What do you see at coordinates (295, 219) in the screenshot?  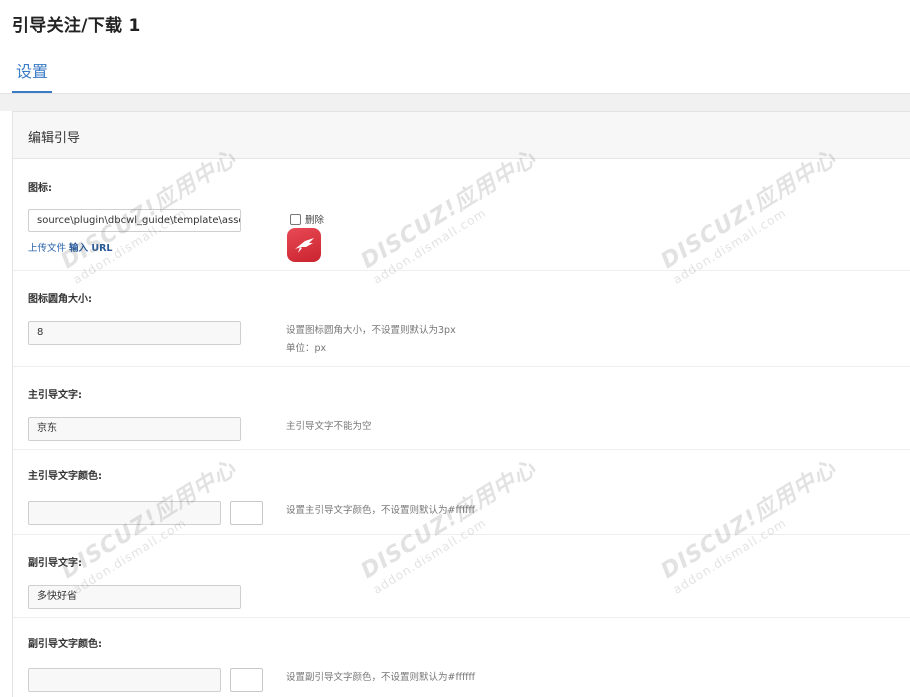 I see `delete-checkbox` at bounding box center [295, 219].